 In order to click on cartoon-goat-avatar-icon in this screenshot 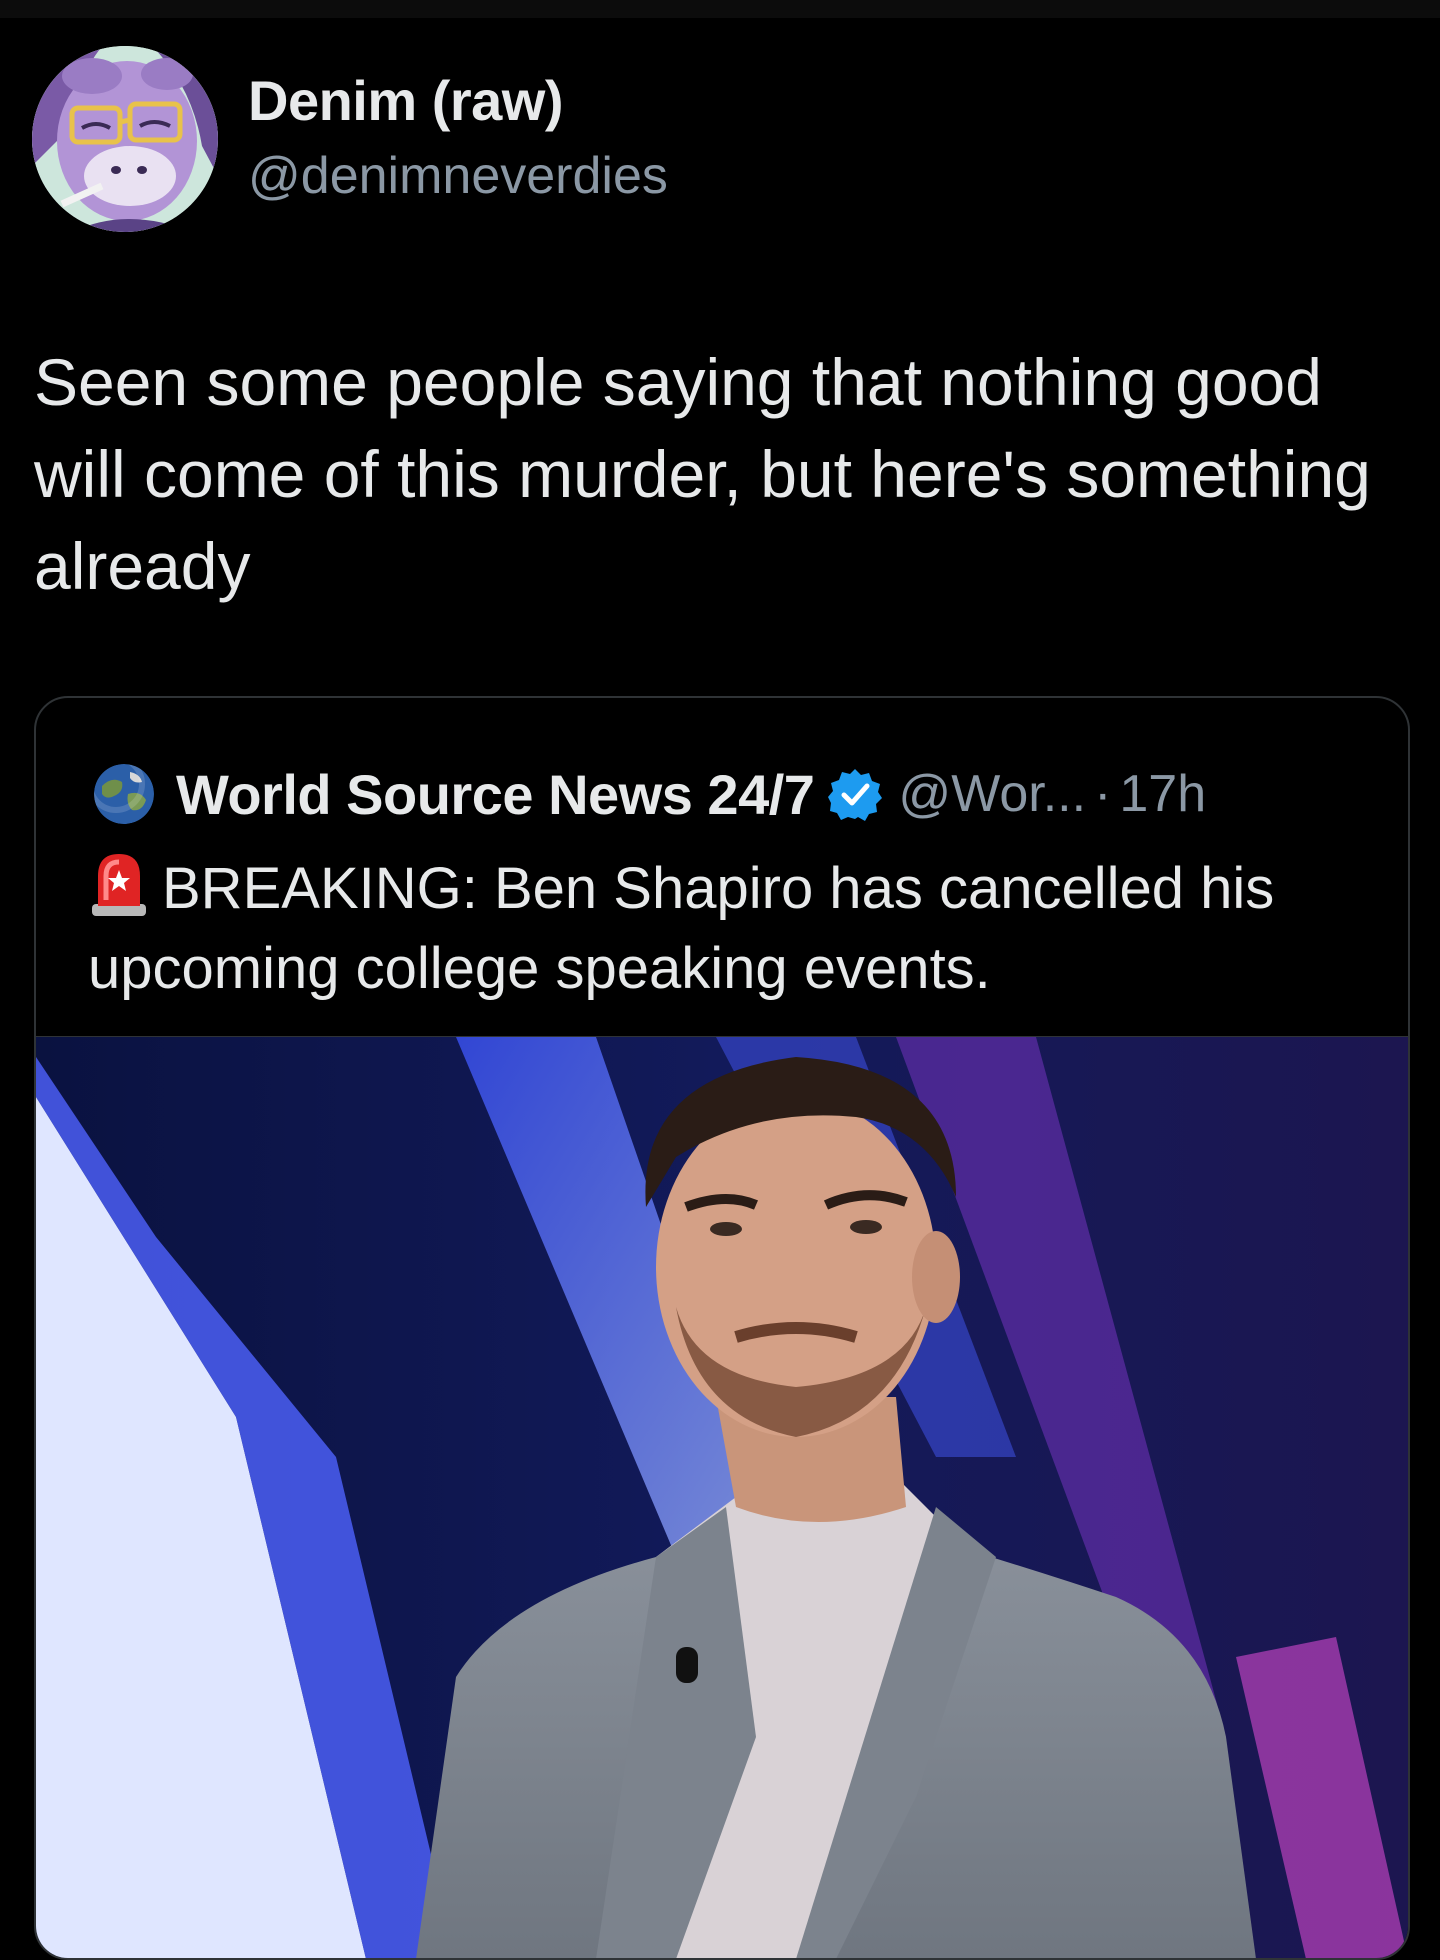, I will do `click(125, 139)`.